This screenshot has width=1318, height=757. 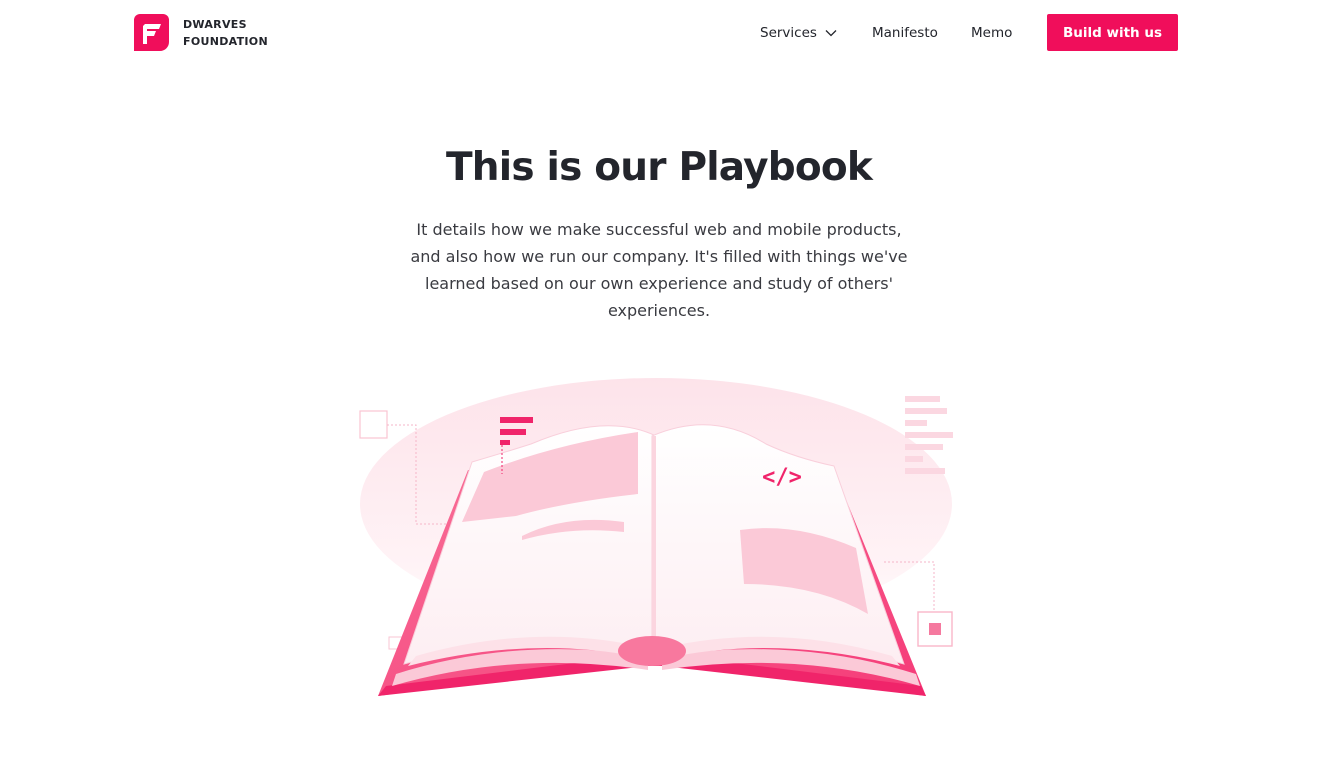 I want to click on book-spine, so click(x=654, y=547).